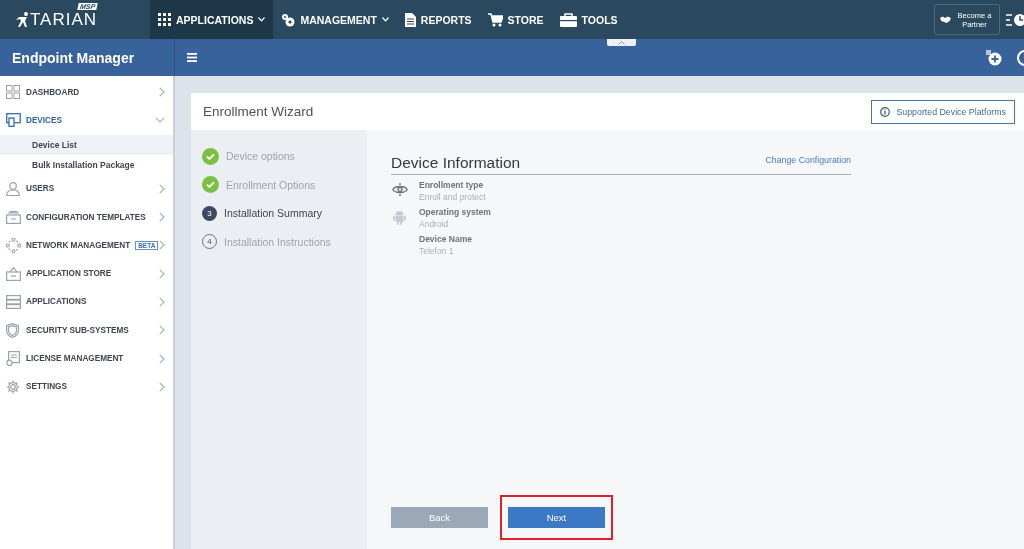 The height and width of the screenshot is (549, 1024). What do you see at coordinates (13, 358) in the screenshot?
I see `license-icon` at bounding box center [13, 358].